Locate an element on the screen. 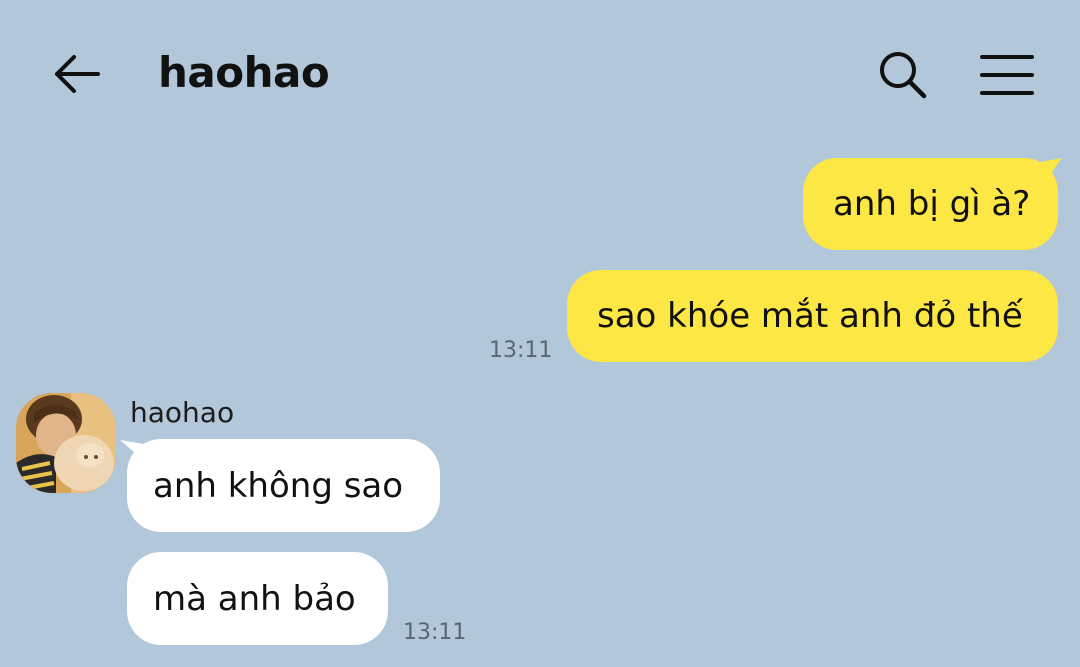  search-icon is located at coordinates (903, 75).